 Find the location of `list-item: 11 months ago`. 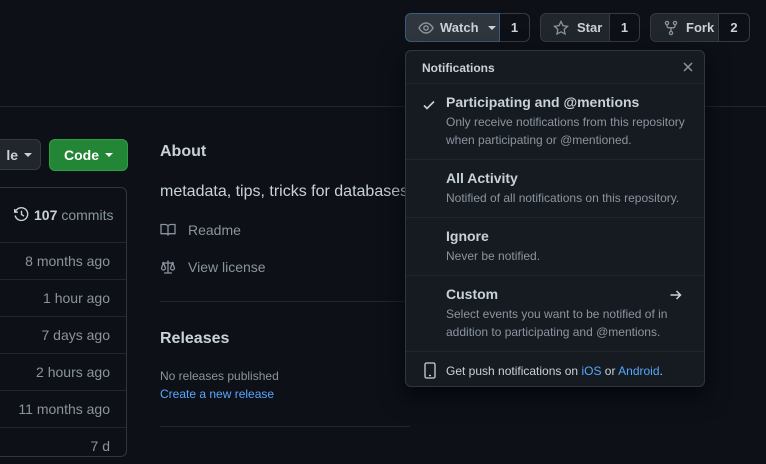

list-item: 11 months ago is located at coordinates (63, 408).